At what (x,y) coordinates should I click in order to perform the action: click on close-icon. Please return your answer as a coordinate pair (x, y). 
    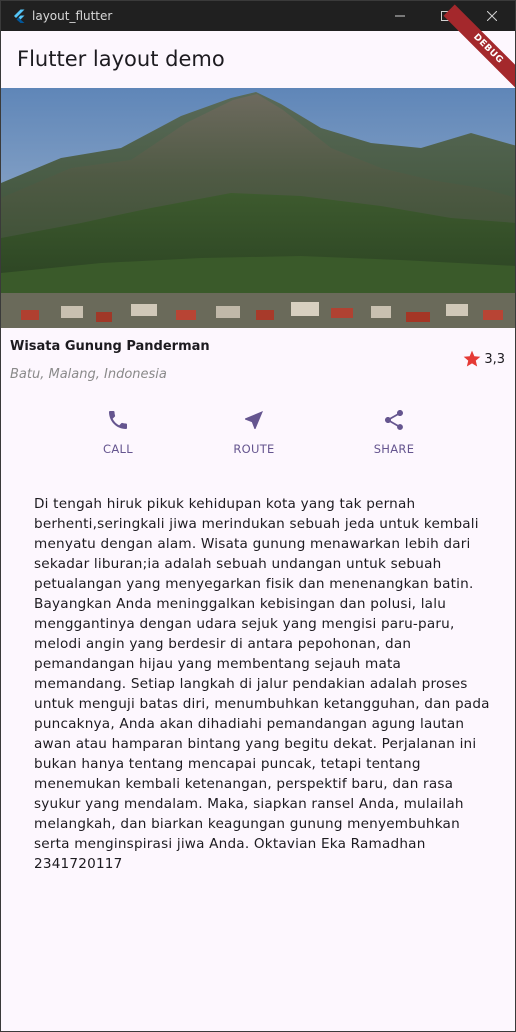
    Looking at the image, I should click on (492, 16).